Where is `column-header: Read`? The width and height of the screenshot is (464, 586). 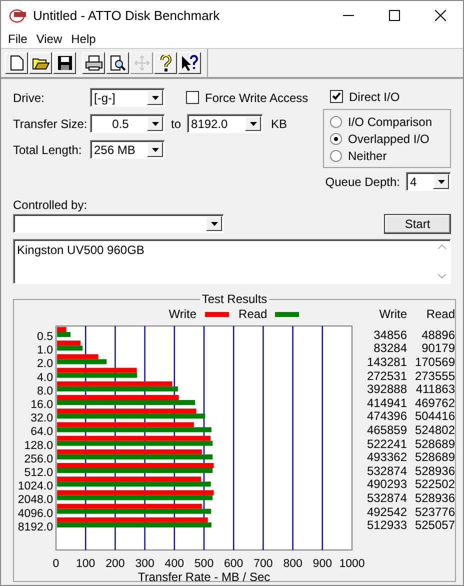
column-header: Read is located at coordinates (440, 314).